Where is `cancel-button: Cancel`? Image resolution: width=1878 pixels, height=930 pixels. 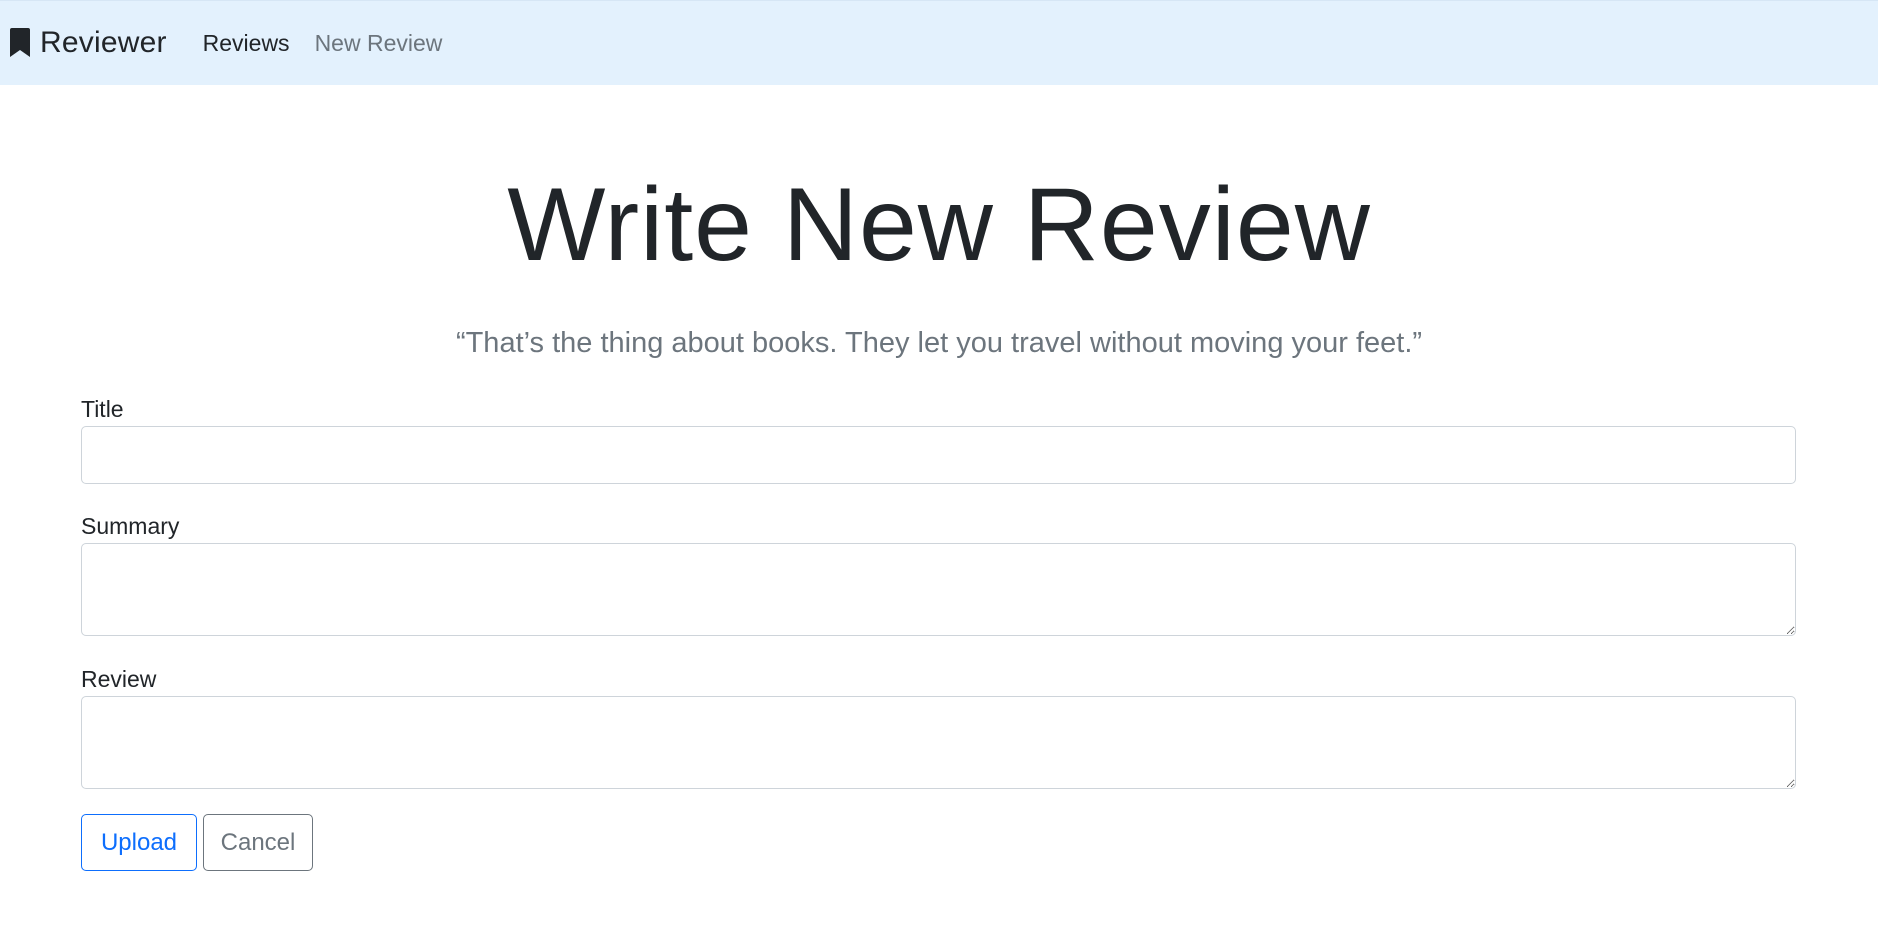
cancel-button: Cancel is located at coordinates (258, 842).